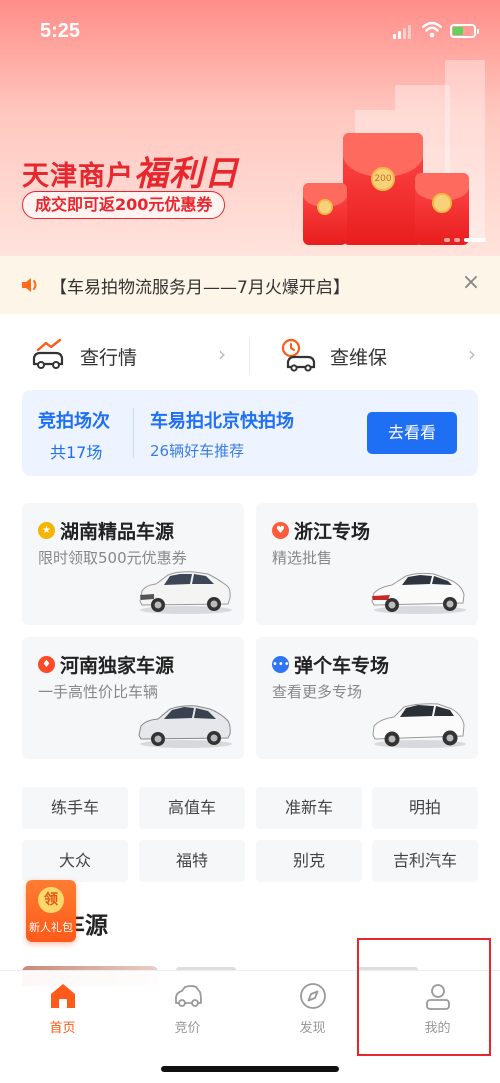  What do you see at coordinates (51, 900) in the screenshot?
I see `gift-badge-icon: 领` at bounding box center [51, 900].